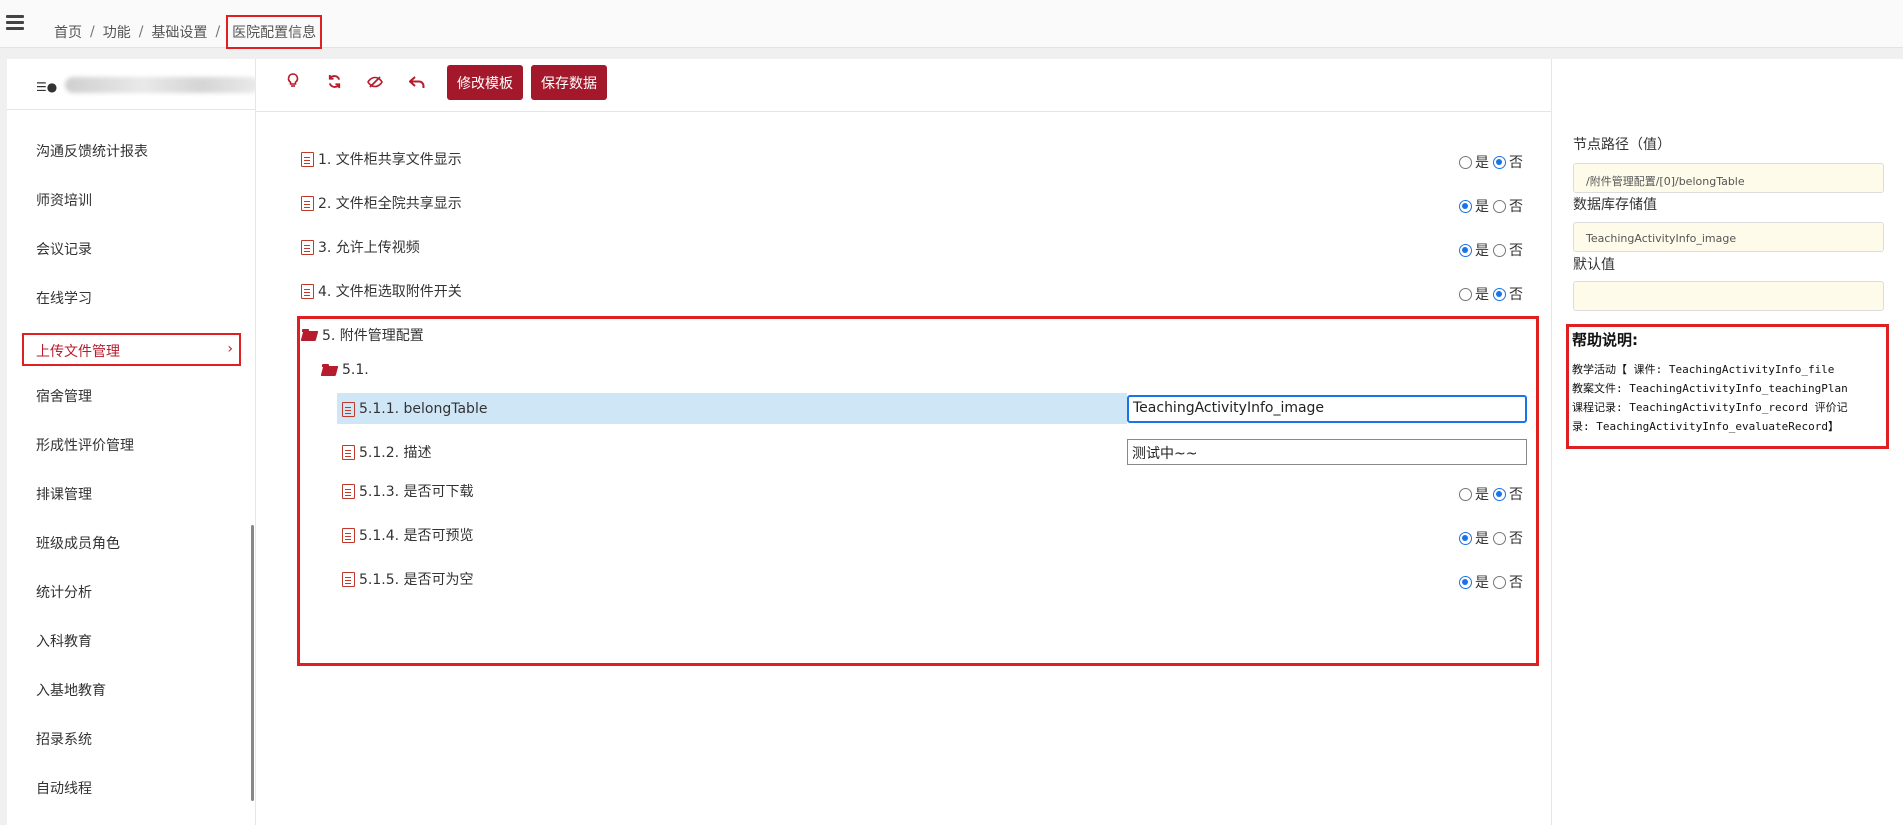  Describe the element at coordinates (1703, 369) in the screenshot. I see `help-line: 教学活动【 课件: TeachingActivityInfo_file` at that location.